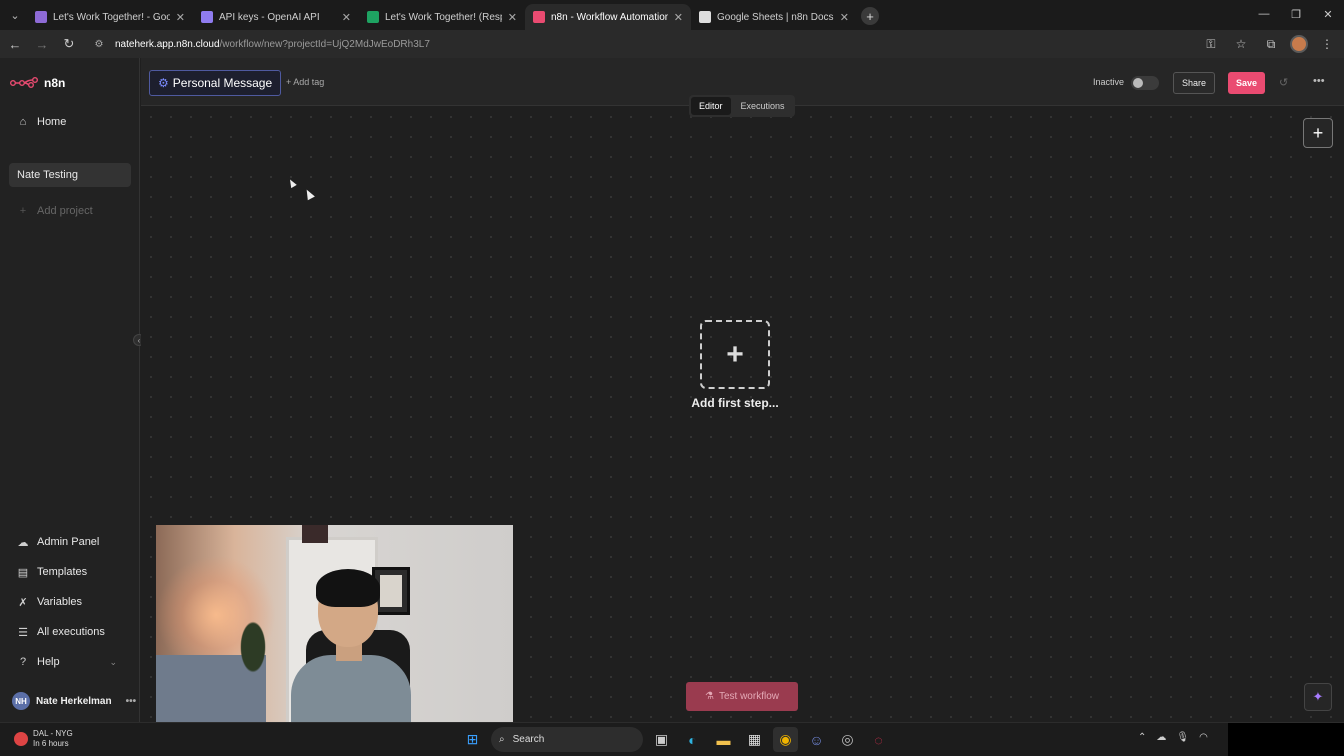  Describe the element at coordinates (816, 739) in the screenshot. I see `discord-icon: ☺` at that location.